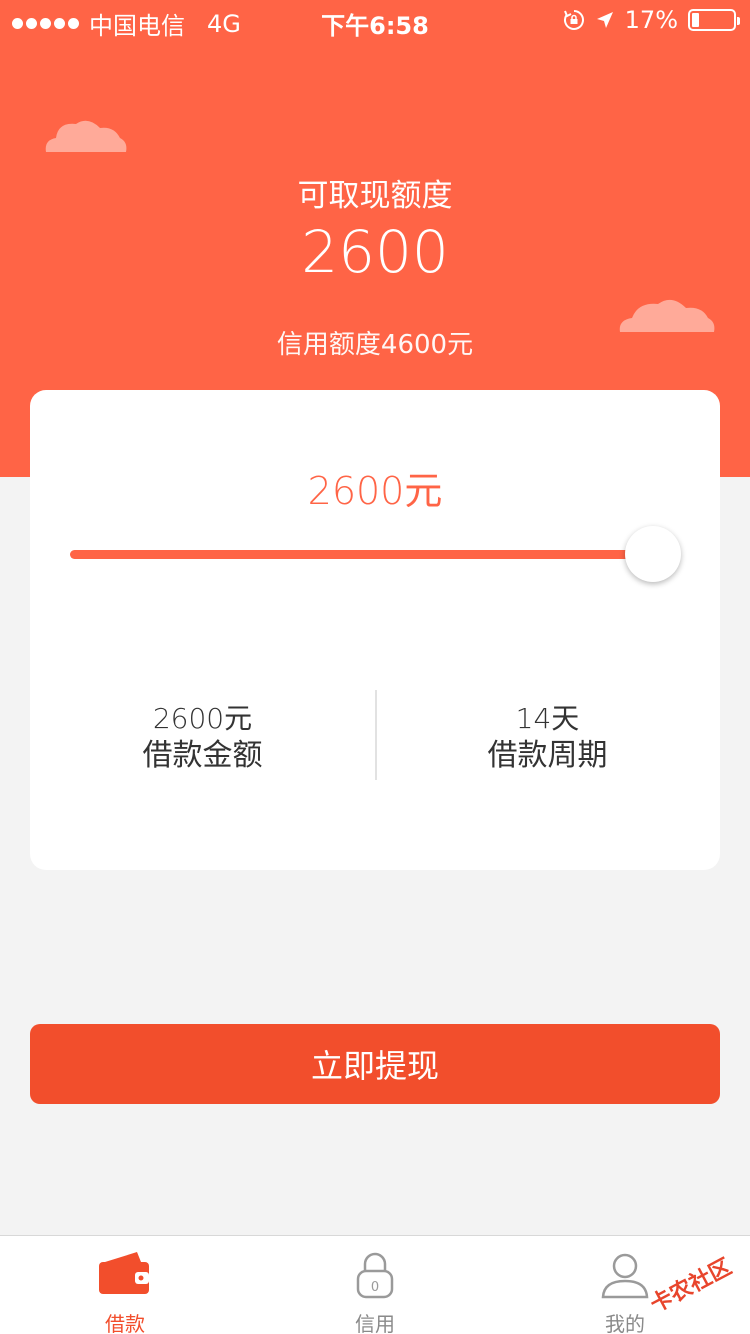  What do you see at coordinates (125, 1323) in the screenshot?
I see `tab-loan-label: 借款` at bounding box center [125, 1323].